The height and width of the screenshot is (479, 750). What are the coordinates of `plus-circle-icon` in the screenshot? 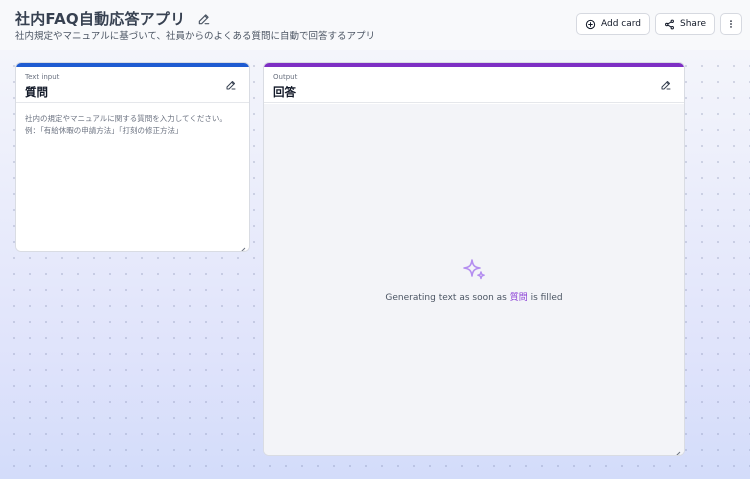 It's located at (590, 24).